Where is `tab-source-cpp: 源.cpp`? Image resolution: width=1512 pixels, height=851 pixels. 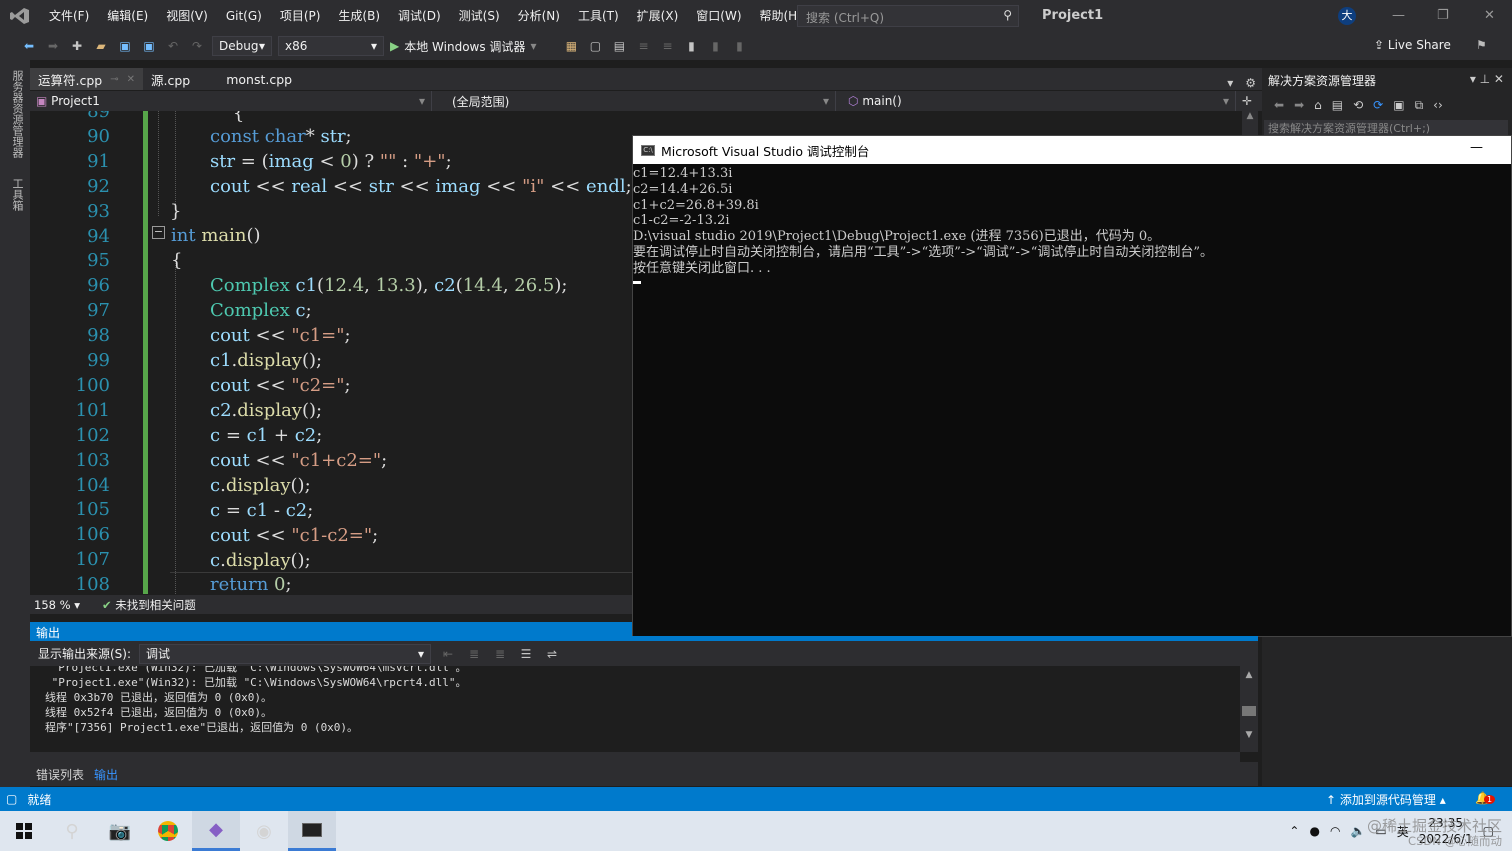
tab-source-cpp: 源.cpp is located at coordinates (170, 79).